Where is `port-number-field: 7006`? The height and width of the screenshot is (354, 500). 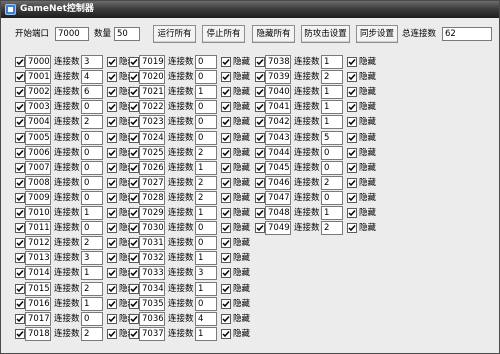
port-number-field: 7006 is located at coordinates (38, 152).